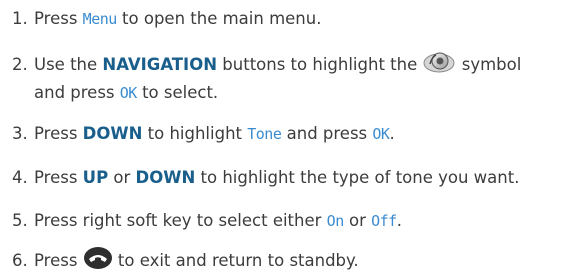 This screenshot has width=577, height=277. What do you see at coordinates (95, 177) in the screenshot?
I see `key-up: UP` at bounding box center [95, 177].